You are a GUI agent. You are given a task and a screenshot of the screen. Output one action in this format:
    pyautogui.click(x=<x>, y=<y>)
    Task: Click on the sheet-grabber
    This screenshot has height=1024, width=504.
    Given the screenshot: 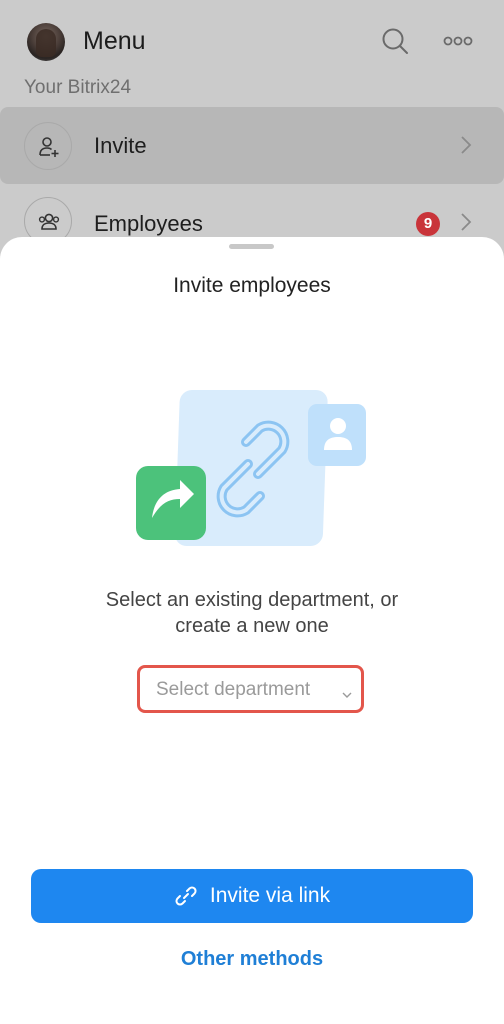 What is the action you would take?
    pyautogui.click(x=251, y=246)
    